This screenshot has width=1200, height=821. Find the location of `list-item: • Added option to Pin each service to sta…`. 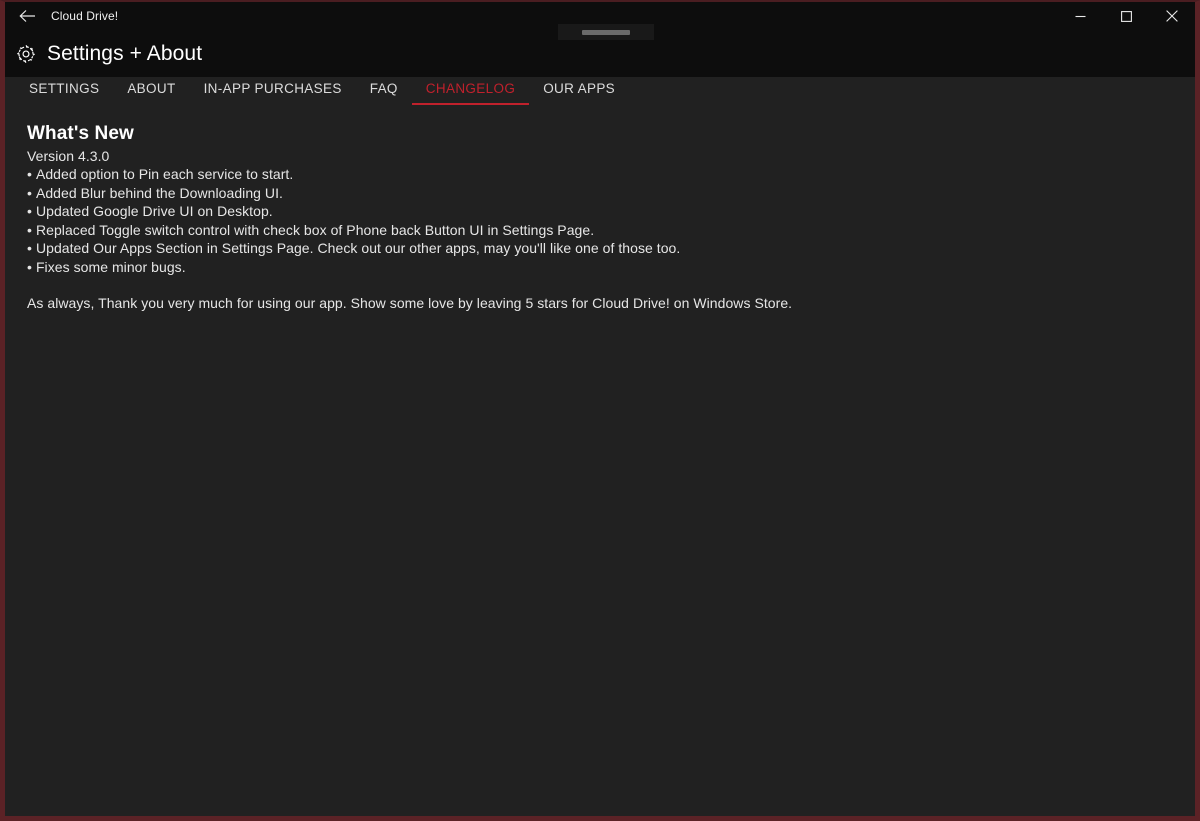

list-item: • Added option to Pin each service to sta… is located at coordinates (611, 174).